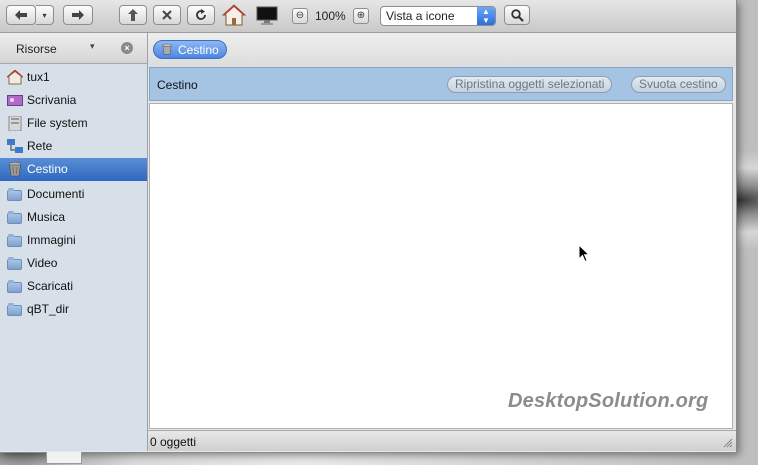  What do you see at coordinates (442, 440) in the screenshot?
I see `status-bar: 0 oggetti` at bounding box center [442, 440].